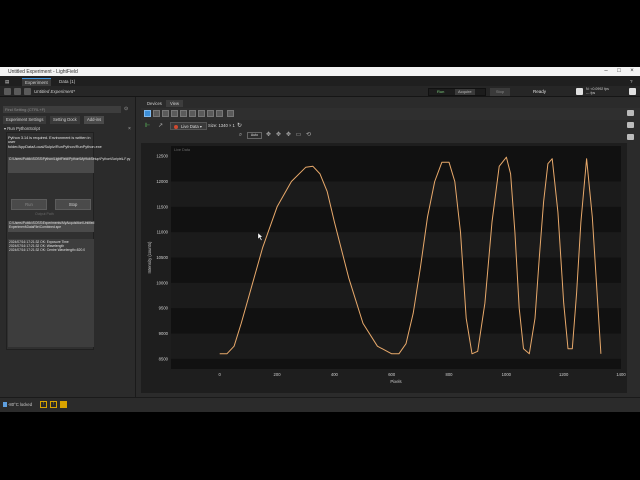 This screenshot has width=640, height=480. What do you see at coordinates (165, 113) in the screenshot?
I see `layout-3-icon` at bounding box center [165, 113].